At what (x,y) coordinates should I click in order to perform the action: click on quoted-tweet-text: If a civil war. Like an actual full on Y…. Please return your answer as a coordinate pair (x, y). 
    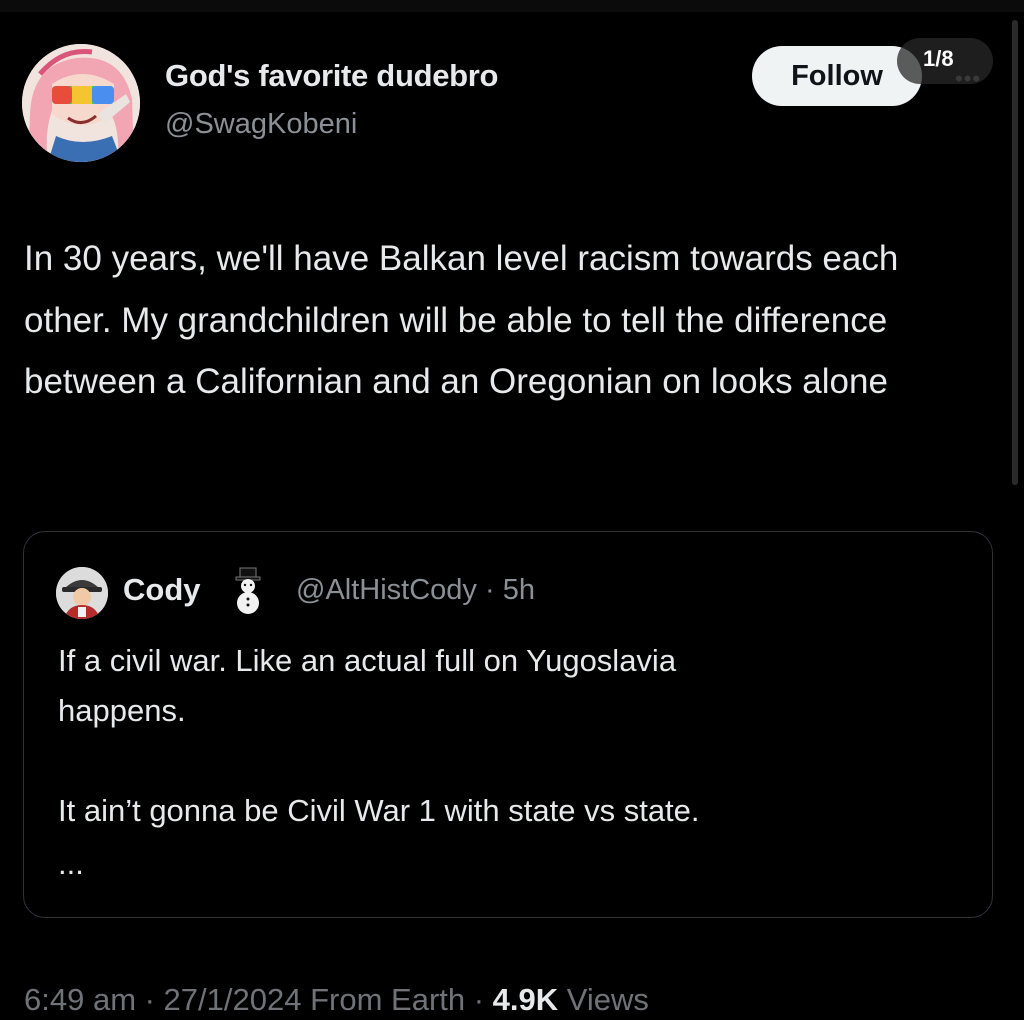
    Looking at the image, I should click on (379, 735).